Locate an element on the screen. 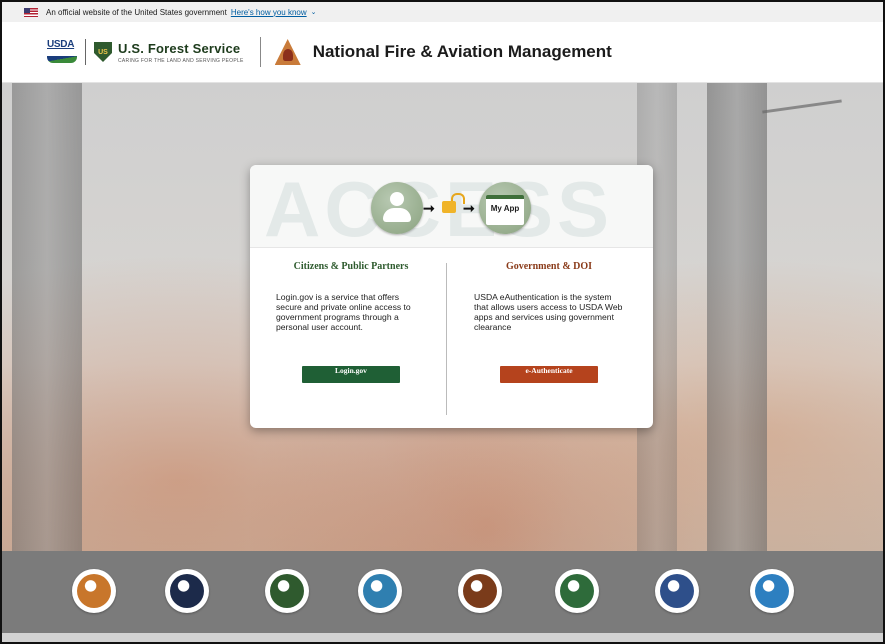 The width and height of the screenshot is (885, 644). nfam-emblem-icon is located at coordinates (287, 52).